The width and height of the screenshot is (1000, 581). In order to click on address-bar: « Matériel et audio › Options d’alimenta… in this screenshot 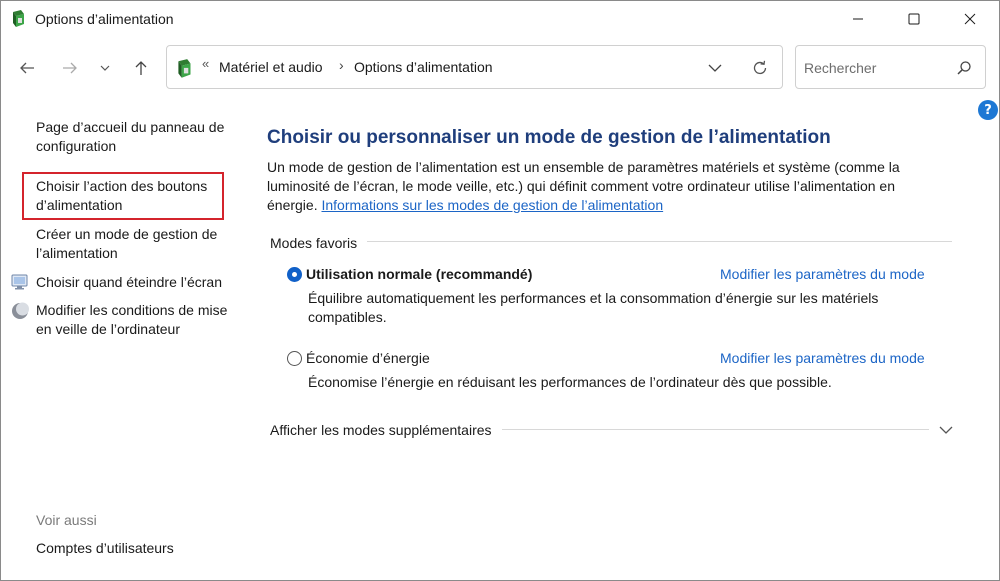, I will do `click(474, 67)`.